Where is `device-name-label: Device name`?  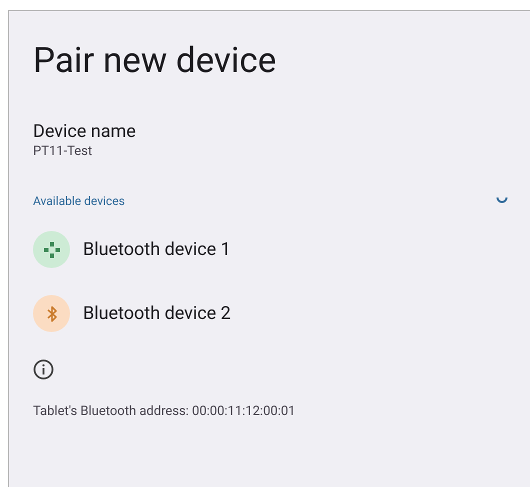
device-name-label: Device name is located at coordinates (84, 132).